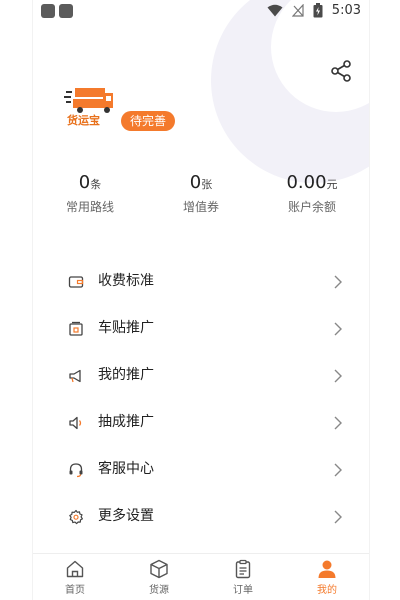 The height and width of the screenshot is (600, 400). Describe the element at coordinates (76, 328) in the screenshot. I see `sticker-icon` at that location.